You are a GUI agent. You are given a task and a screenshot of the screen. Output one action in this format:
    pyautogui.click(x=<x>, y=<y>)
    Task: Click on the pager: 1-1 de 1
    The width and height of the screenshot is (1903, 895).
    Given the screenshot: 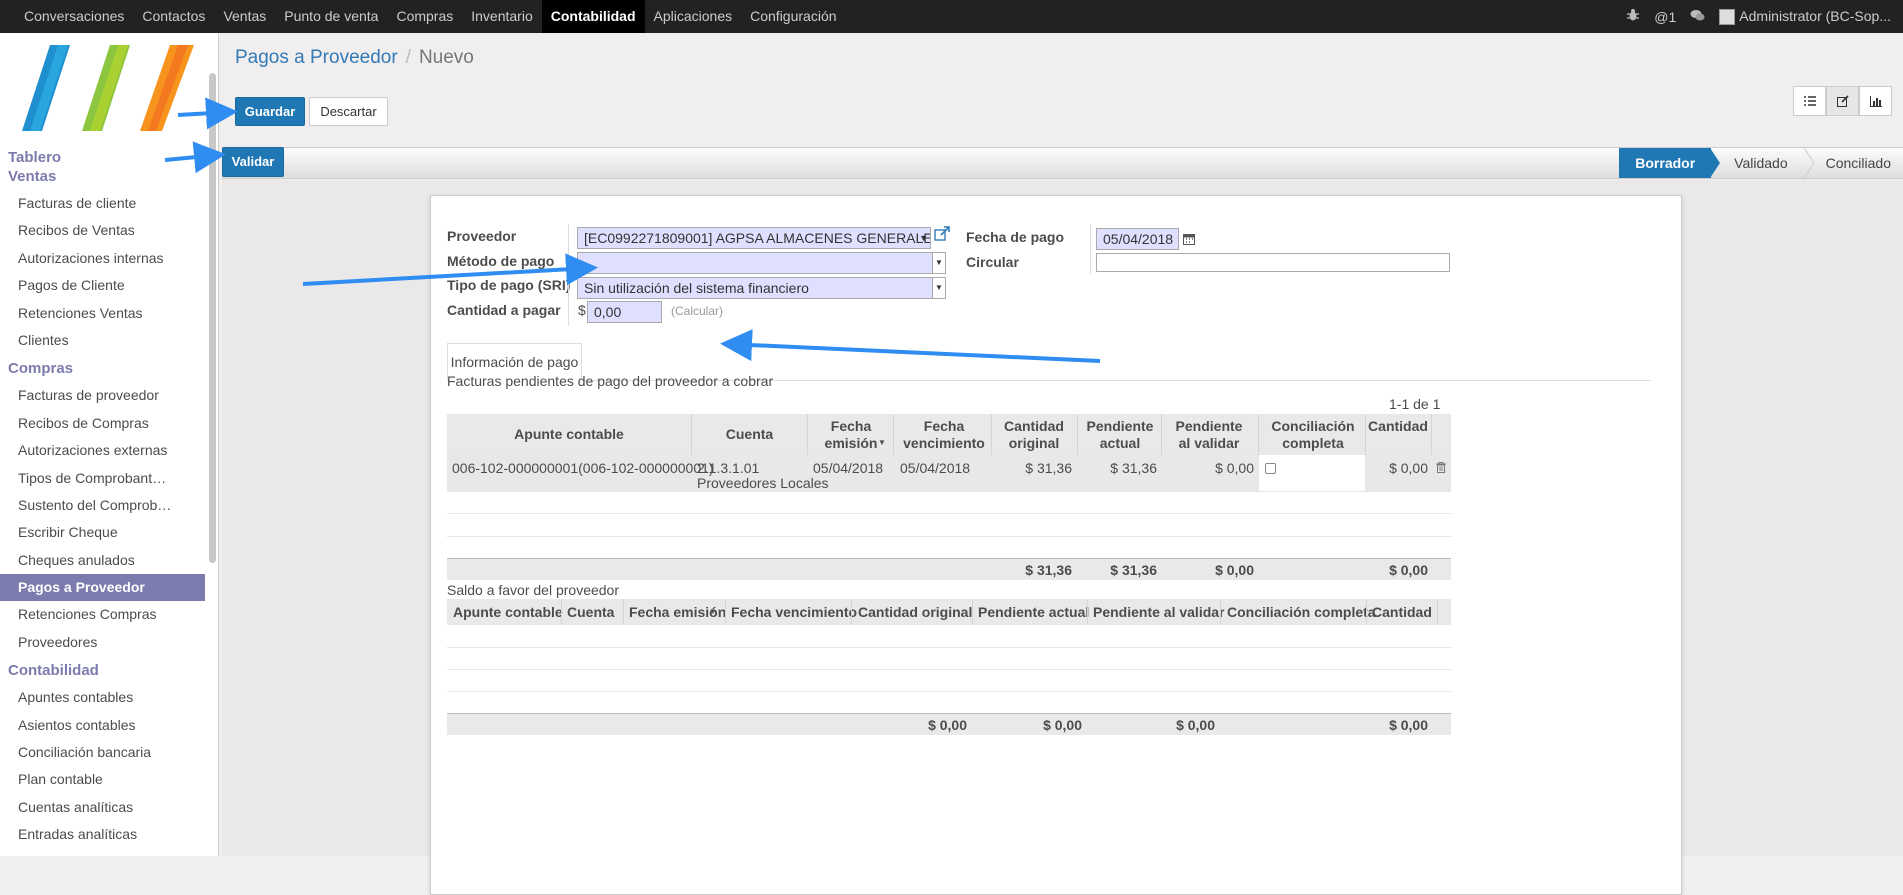 What is the action you would take?
    pyautogui.click(x=1414, y=404)
    